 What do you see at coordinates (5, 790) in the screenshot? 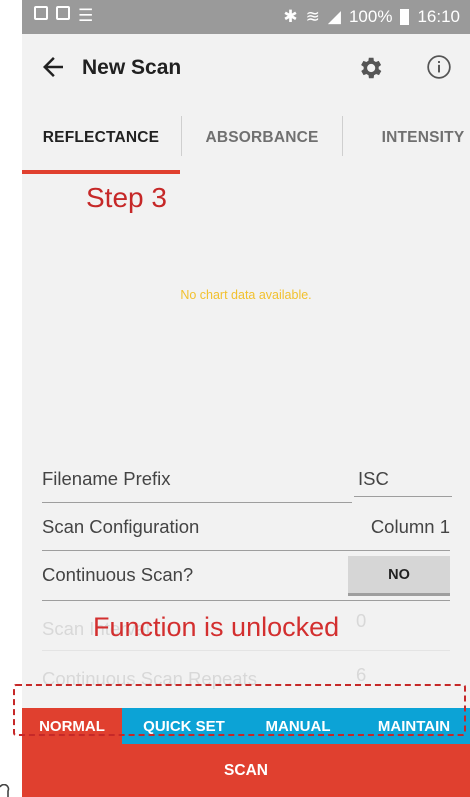
I see `partial-glyph` at bounding box center [5, 790].